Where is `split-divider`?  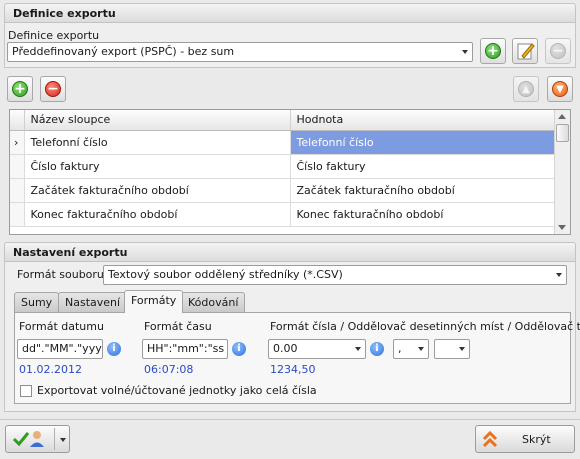 split-divider is located at coordinates (54, 439).